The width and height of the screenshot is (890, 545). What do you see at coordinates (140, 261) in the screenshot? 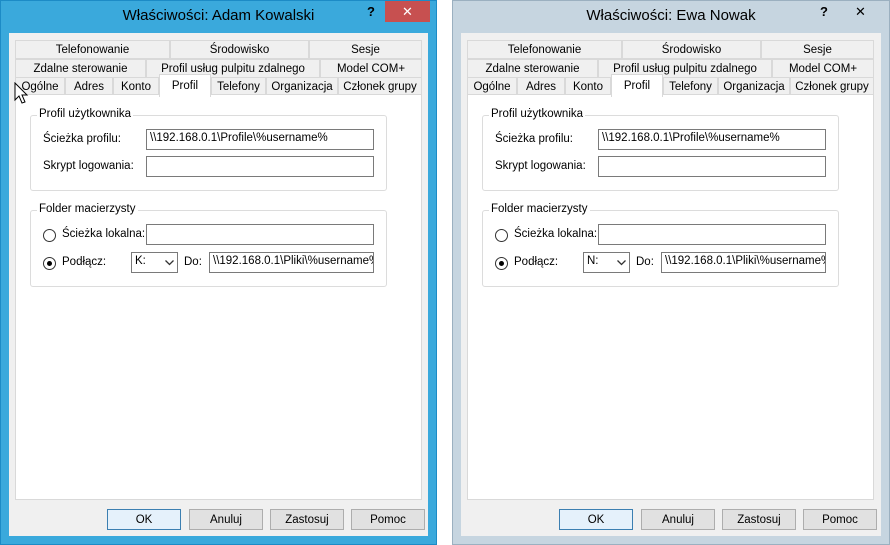
I see `drive-letter-value: K:` at bounding box center [140, 261].